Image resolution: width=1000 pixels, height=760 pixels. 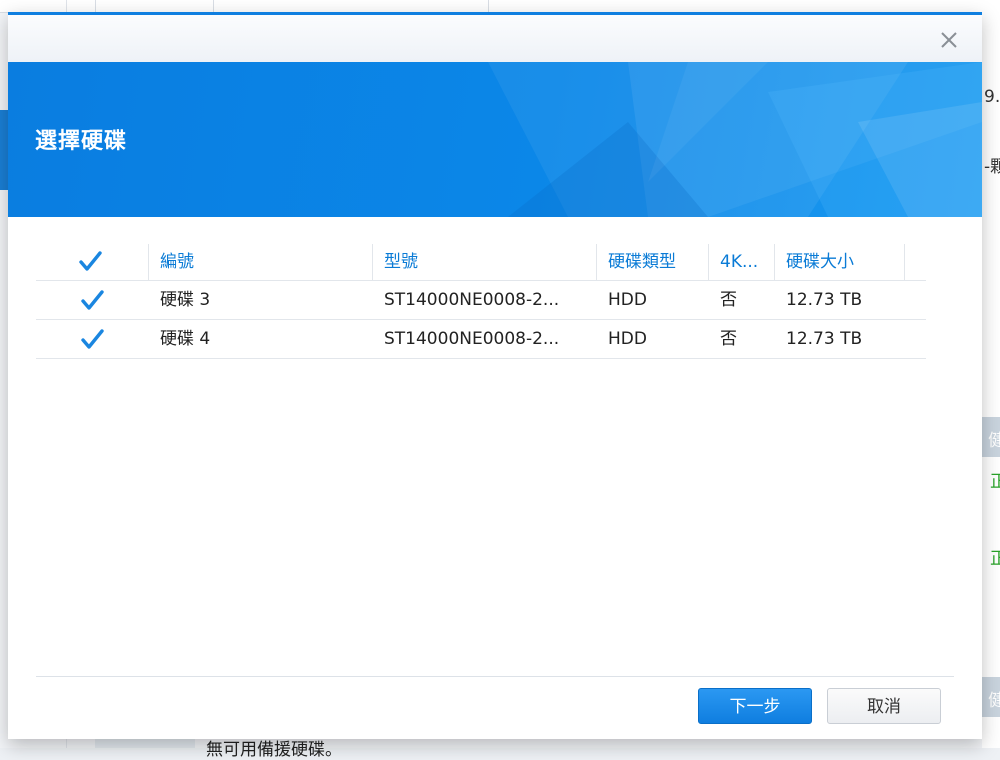 What do you see at coordinates (992, 167) in the screenshot?
I see `background-text: -顆` at bounding box center [992, 167].